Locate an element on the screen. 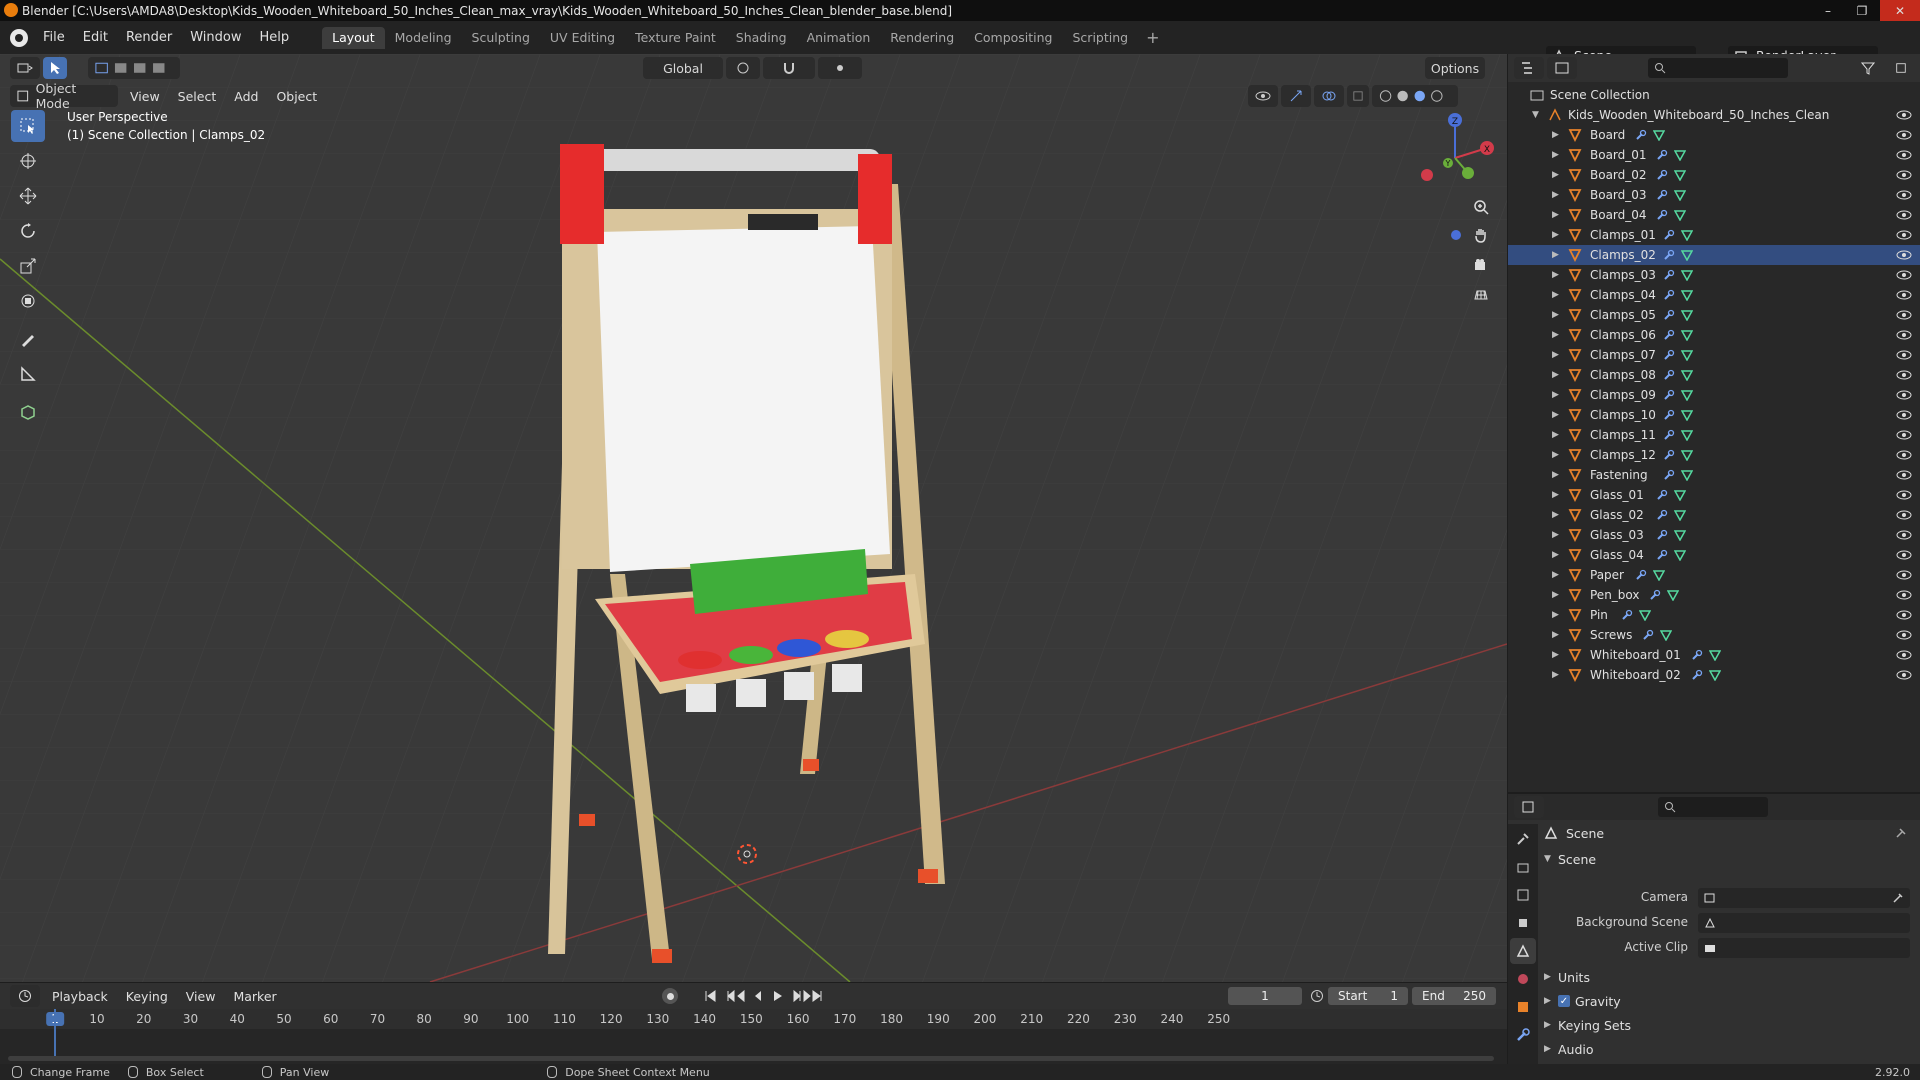  gravity-panel-header: ▶ ✓ Gravity is located at coordinates (1582, 1001).